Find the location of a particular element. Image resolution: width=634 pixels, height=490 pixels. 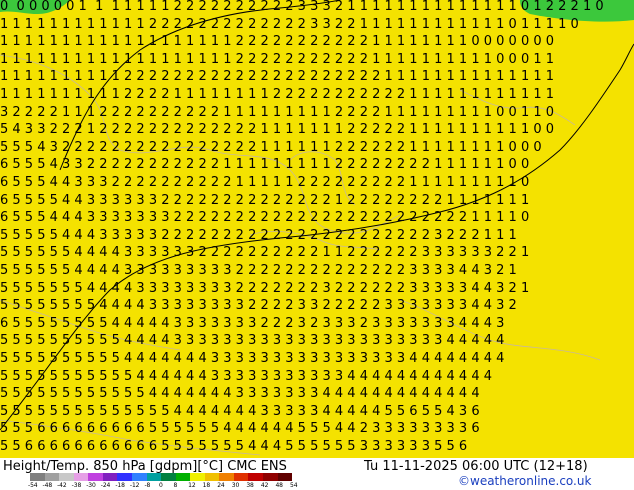

map-title: Height/Temp. 850 hPa [gdpm][°C] CMC ENS is located at coordinates (145, 466).